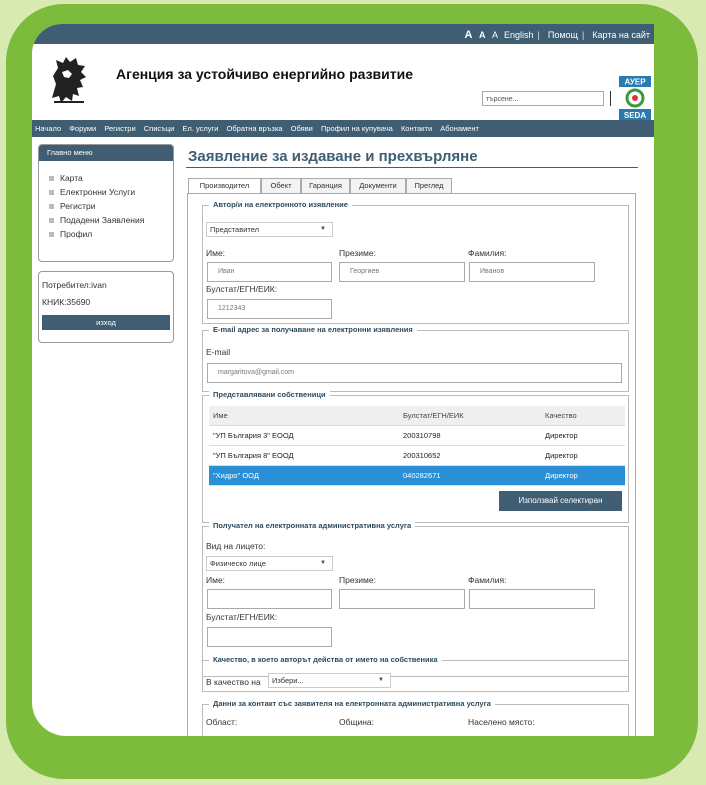 This screenshot has height=785, width=706. Describe the element at coordinates (159, 128) in the screenshot. I see `nav-item: Списъци` at that location.